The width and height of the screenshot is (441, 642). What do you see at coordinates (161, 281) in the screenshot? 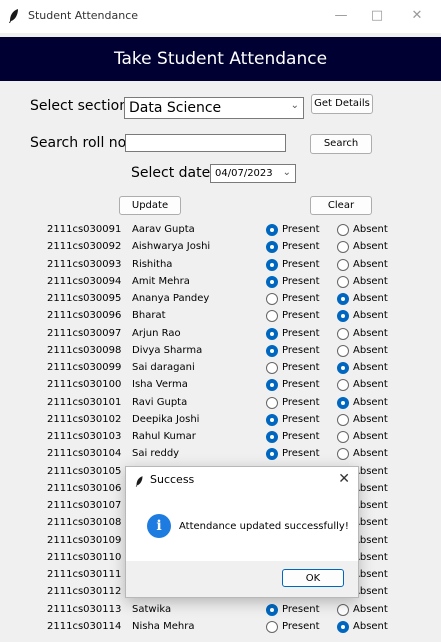
I see `student-name: Amit Mehra` at bounding box center [161, 281].